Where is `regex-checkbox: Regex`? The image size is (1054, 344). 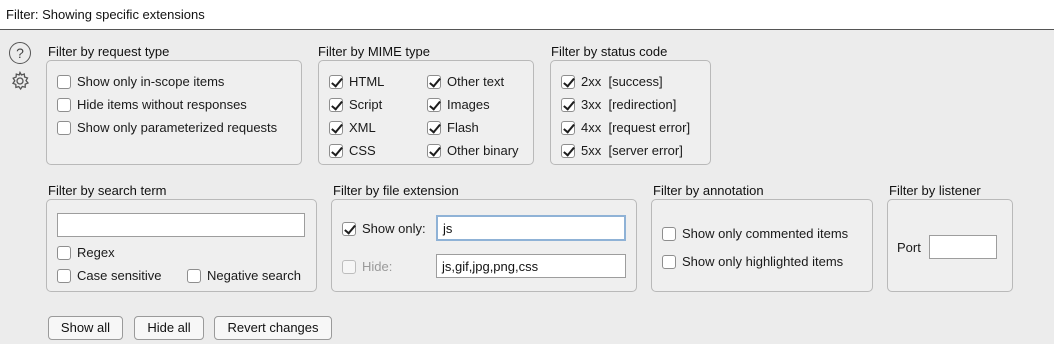
regex-checkbox: Regex is located at coordinates (86, 252).